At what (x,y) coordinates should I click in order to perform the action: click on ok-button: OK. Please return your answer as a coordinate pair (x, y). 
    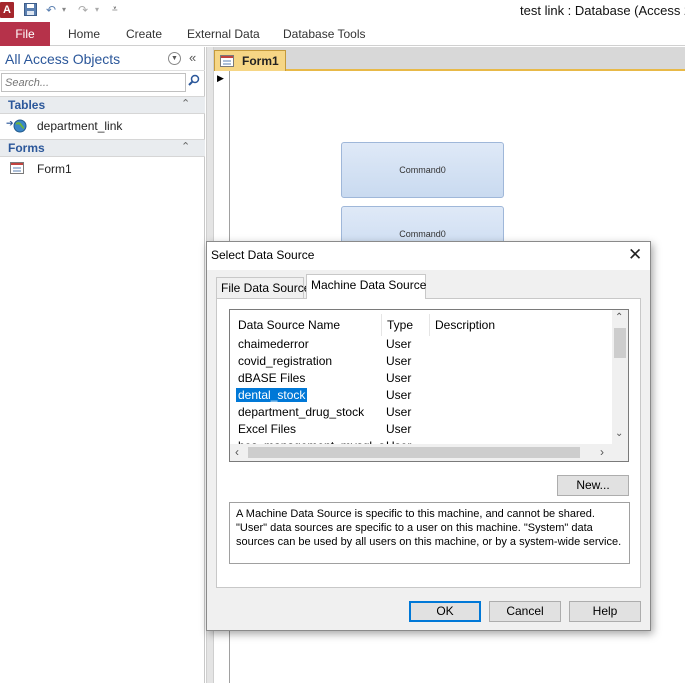
    Looking at the image, I should click on (445, 611).